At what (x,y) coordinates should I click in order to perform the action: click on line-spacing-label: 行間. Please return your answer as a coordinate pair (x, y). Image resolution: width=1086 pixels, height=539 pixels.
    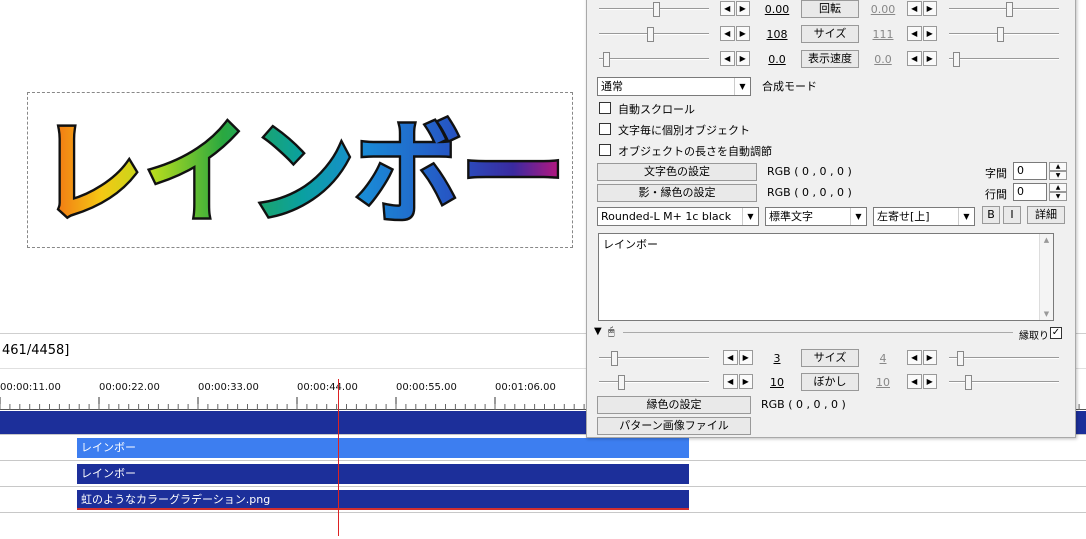
    Looking at the image, I should click on (996, 194).